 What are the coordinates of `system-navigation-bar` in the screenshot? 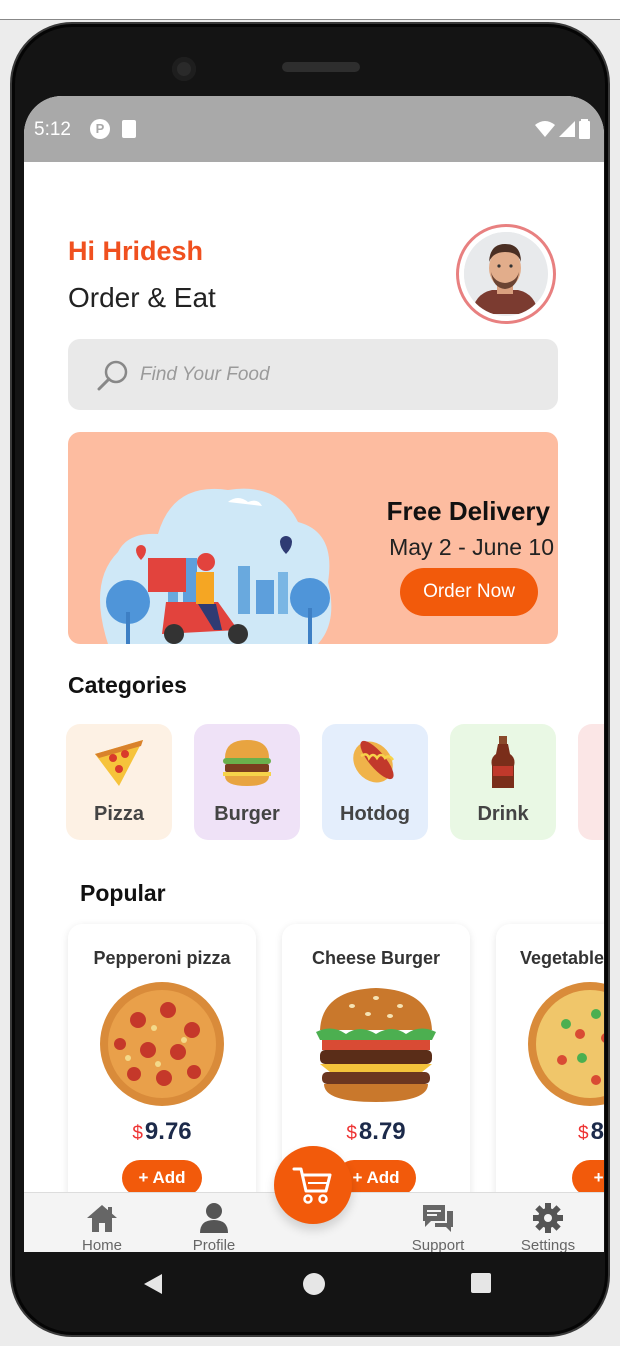 It's located at (314, 1285).